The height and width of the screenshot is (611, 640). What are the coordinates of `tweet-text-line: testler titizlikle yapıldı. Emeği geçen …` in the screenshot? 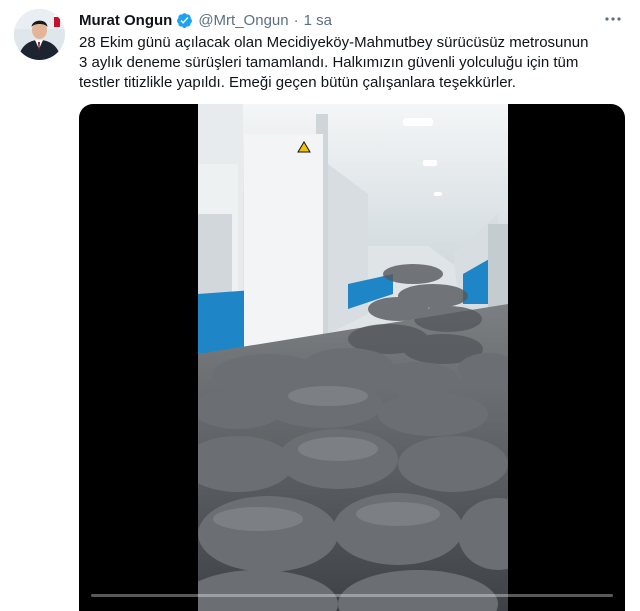 It's located at (297, 82).